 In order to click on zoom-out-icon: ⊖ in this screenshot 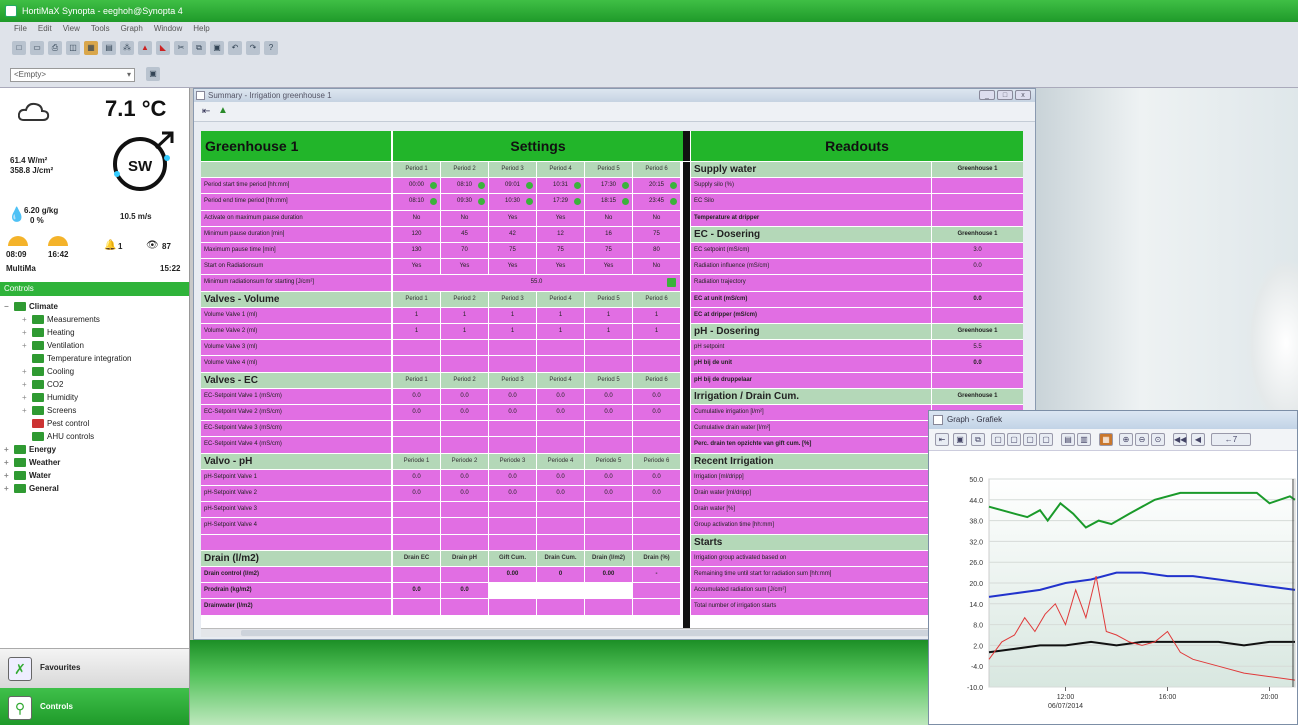, I will do `click(1142, 439)`.